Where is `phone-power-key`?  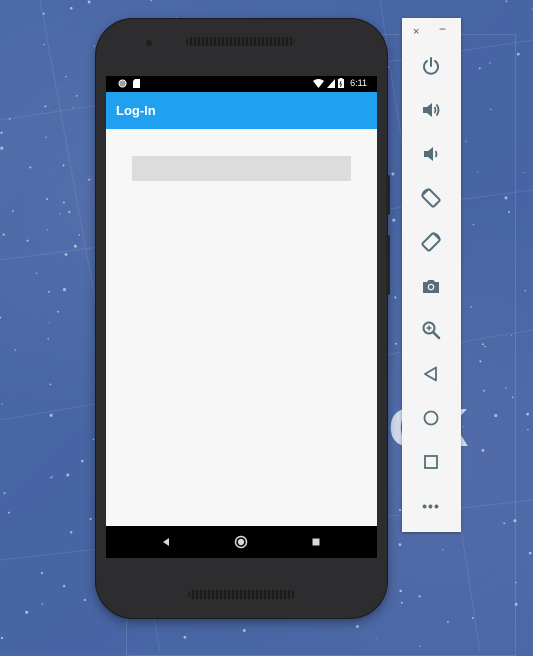
phone-power-key is located at coordinates (388, 195).